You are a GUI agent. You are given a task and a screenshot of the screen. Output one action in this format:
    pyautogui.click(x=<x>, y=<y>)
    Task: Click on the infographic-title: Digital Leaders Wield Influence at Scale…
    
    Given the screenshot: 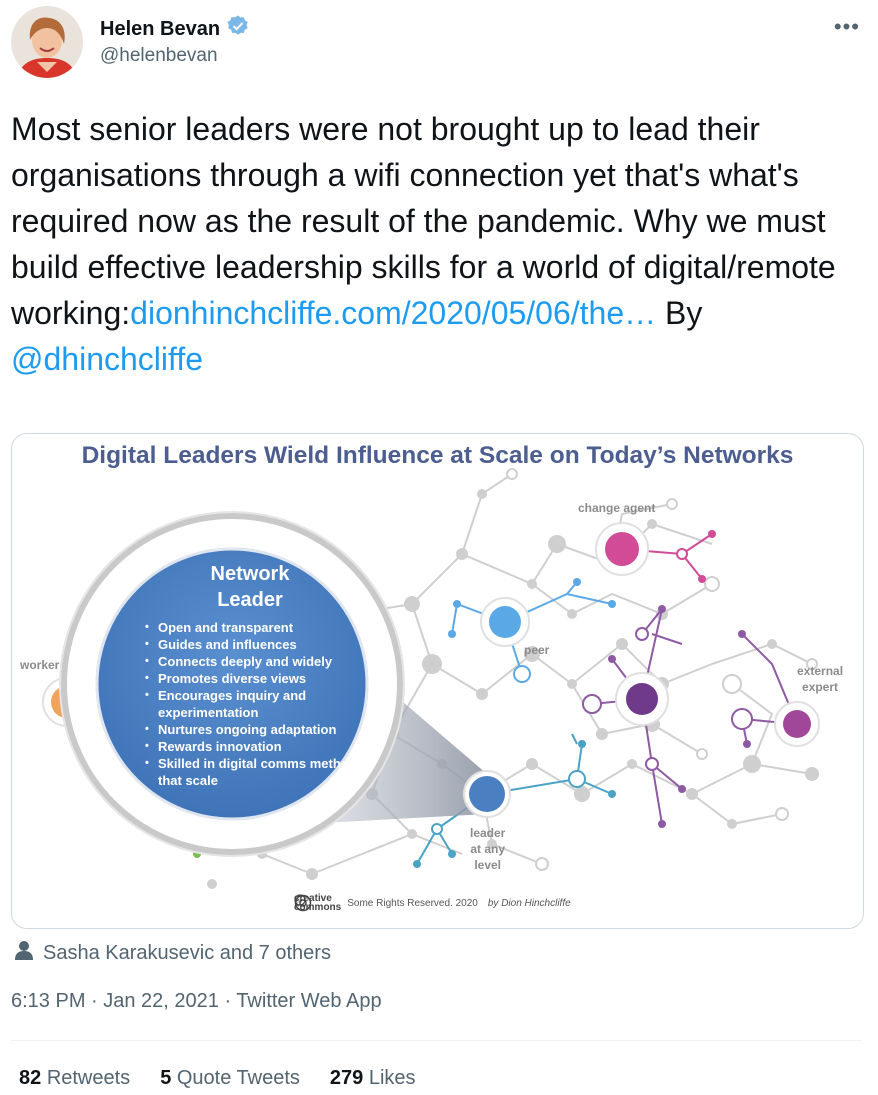 What is the action you would take?
    pyautogui.click(x=437, y=455)
    